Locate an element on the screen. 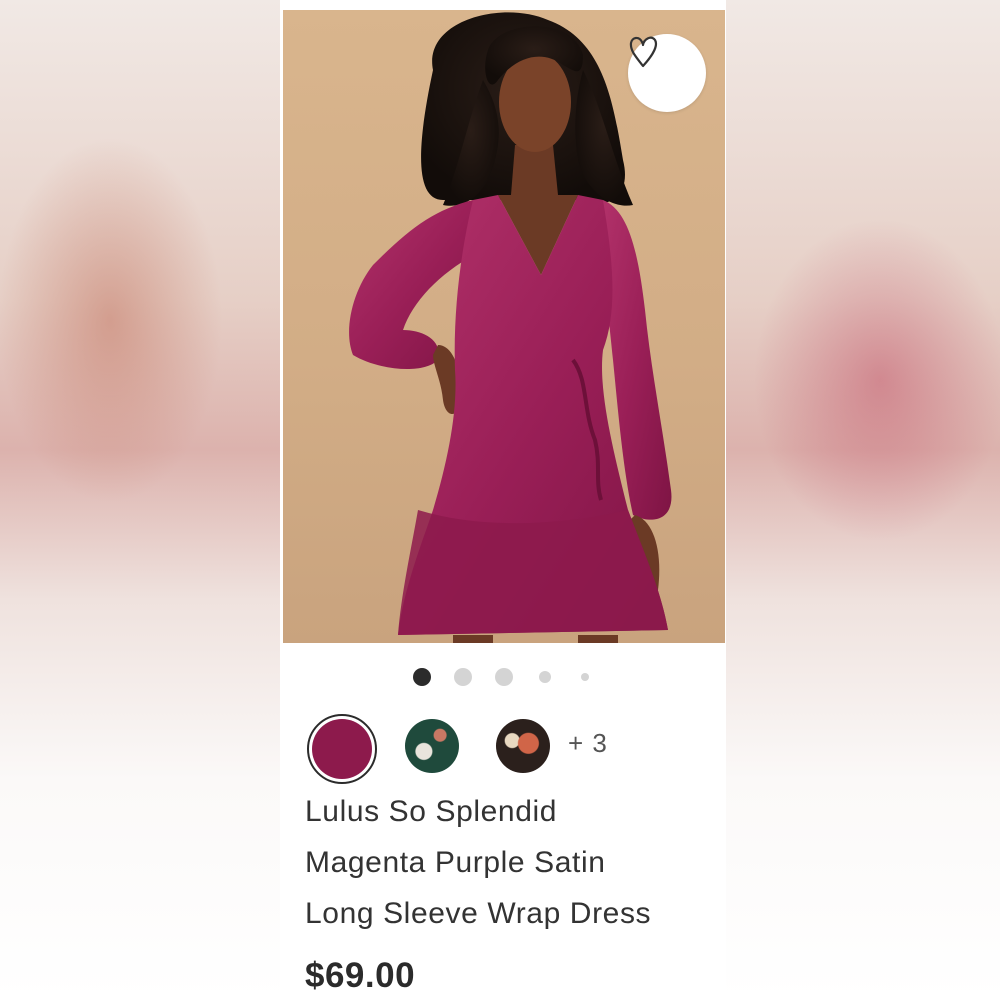 The width and height of the screenshot is (1000, 1000). heart-outline-icon is located at coordinates (643, 52).